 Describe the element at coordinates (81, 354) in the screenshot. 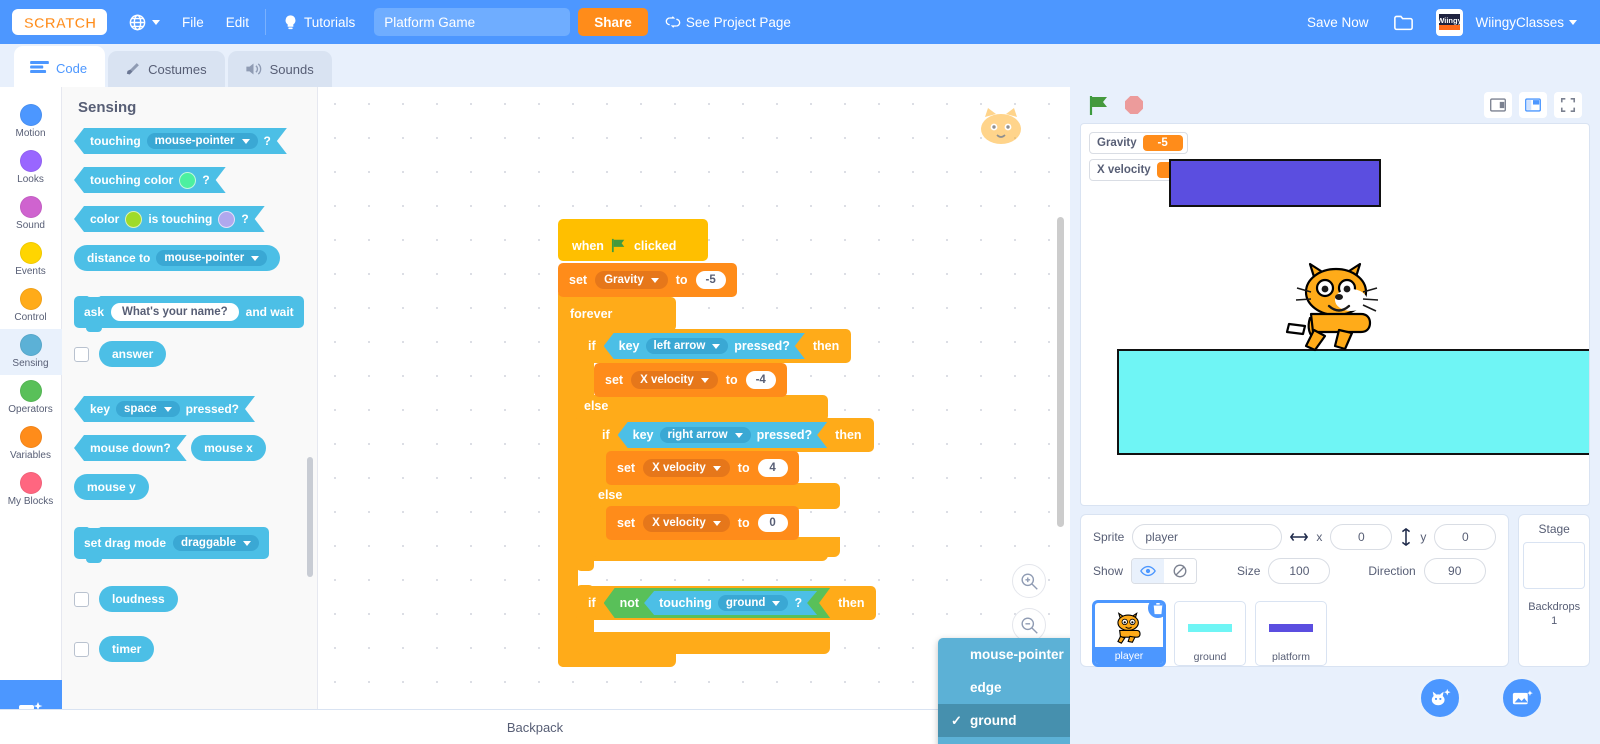

I see `answer-monitor-checkbox` at that location.